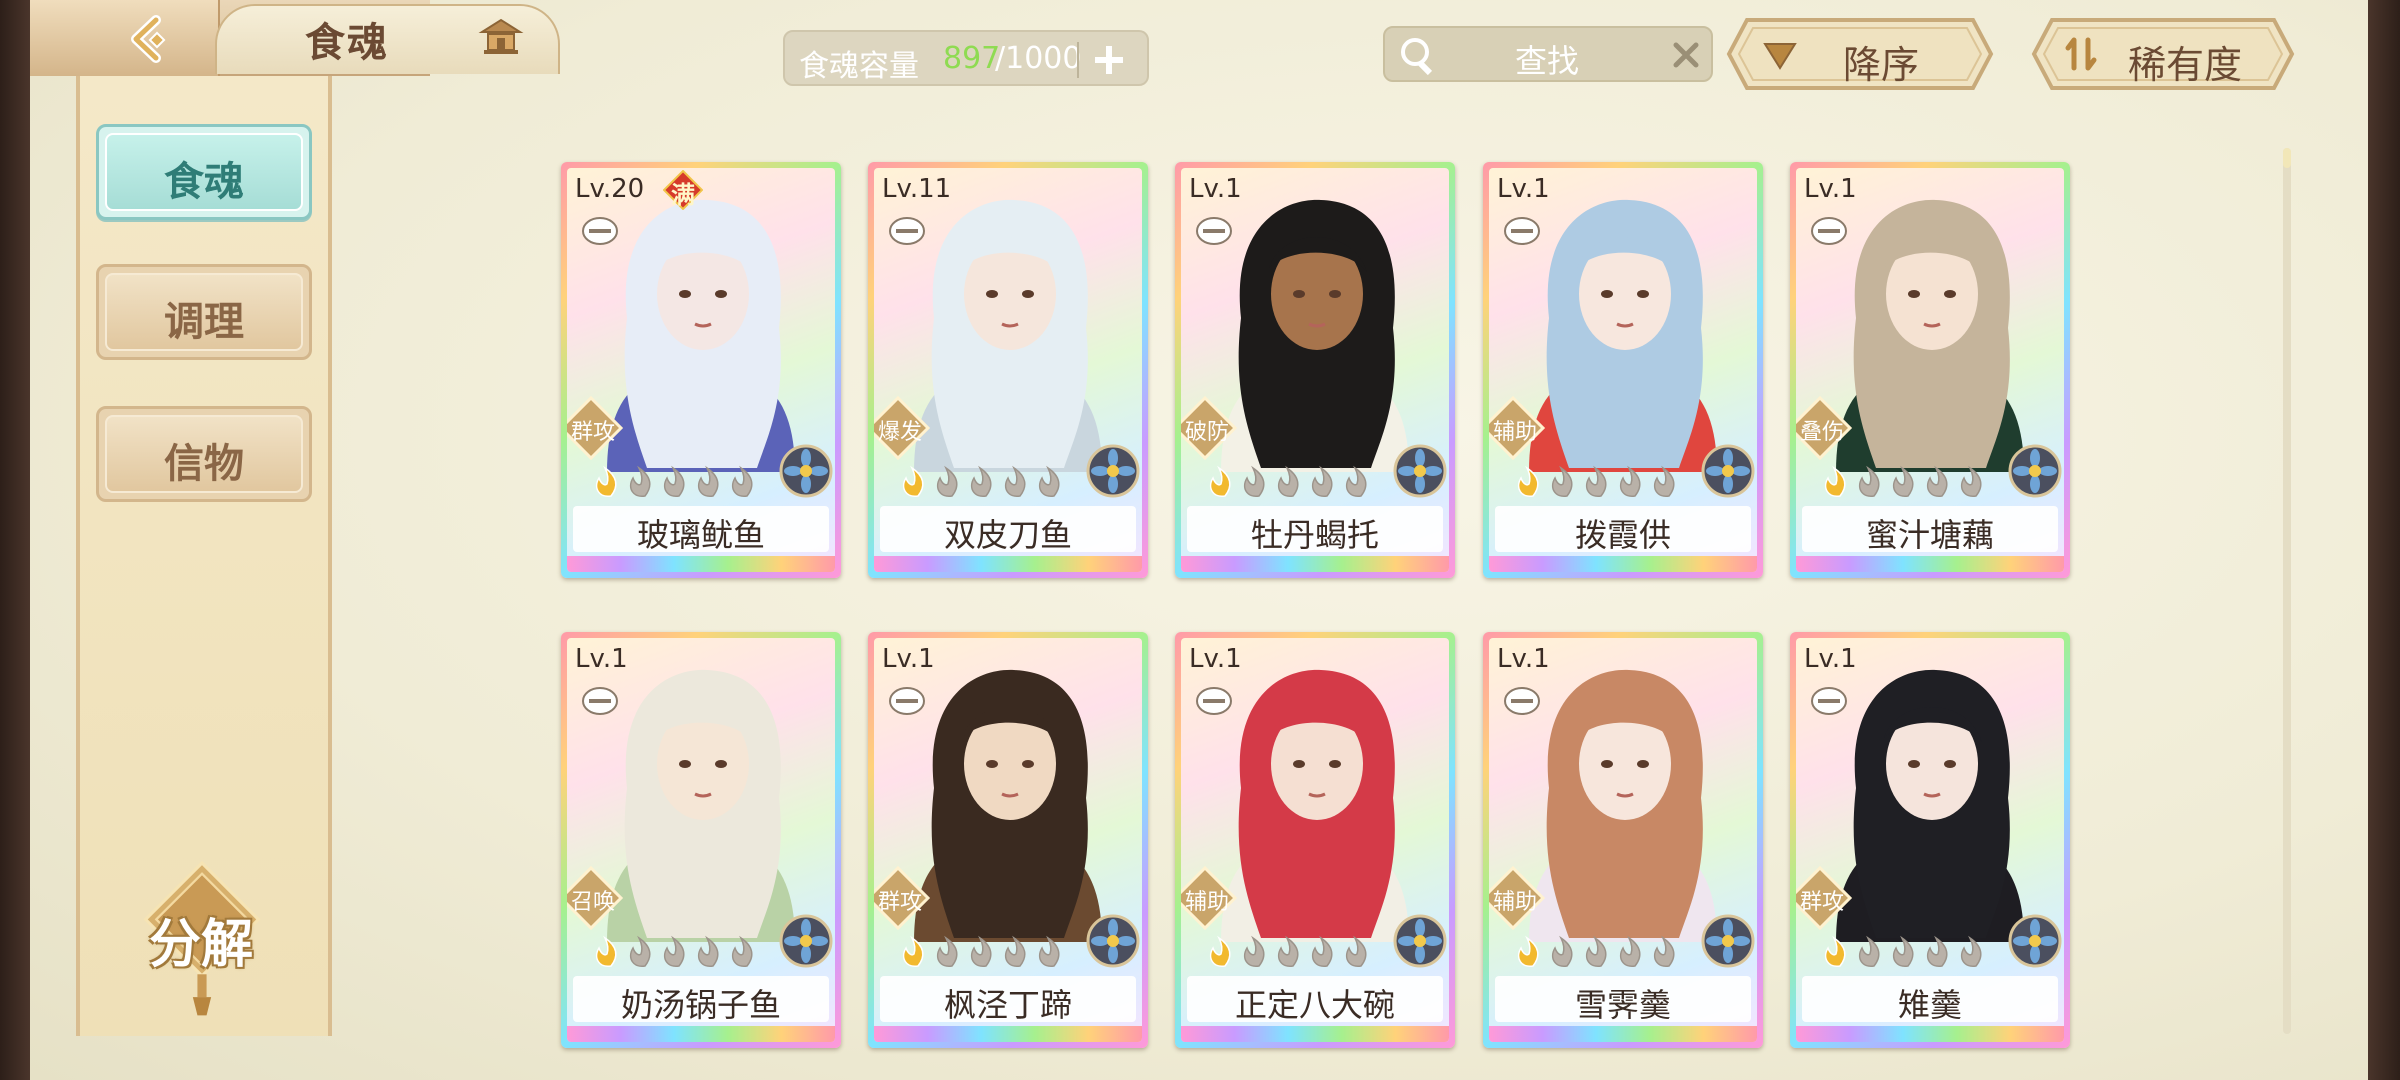 The height and width of the screenshot is (1080, 2400). I want to click on card-name: 枫泾丁蹄, so click(1007, 1005).